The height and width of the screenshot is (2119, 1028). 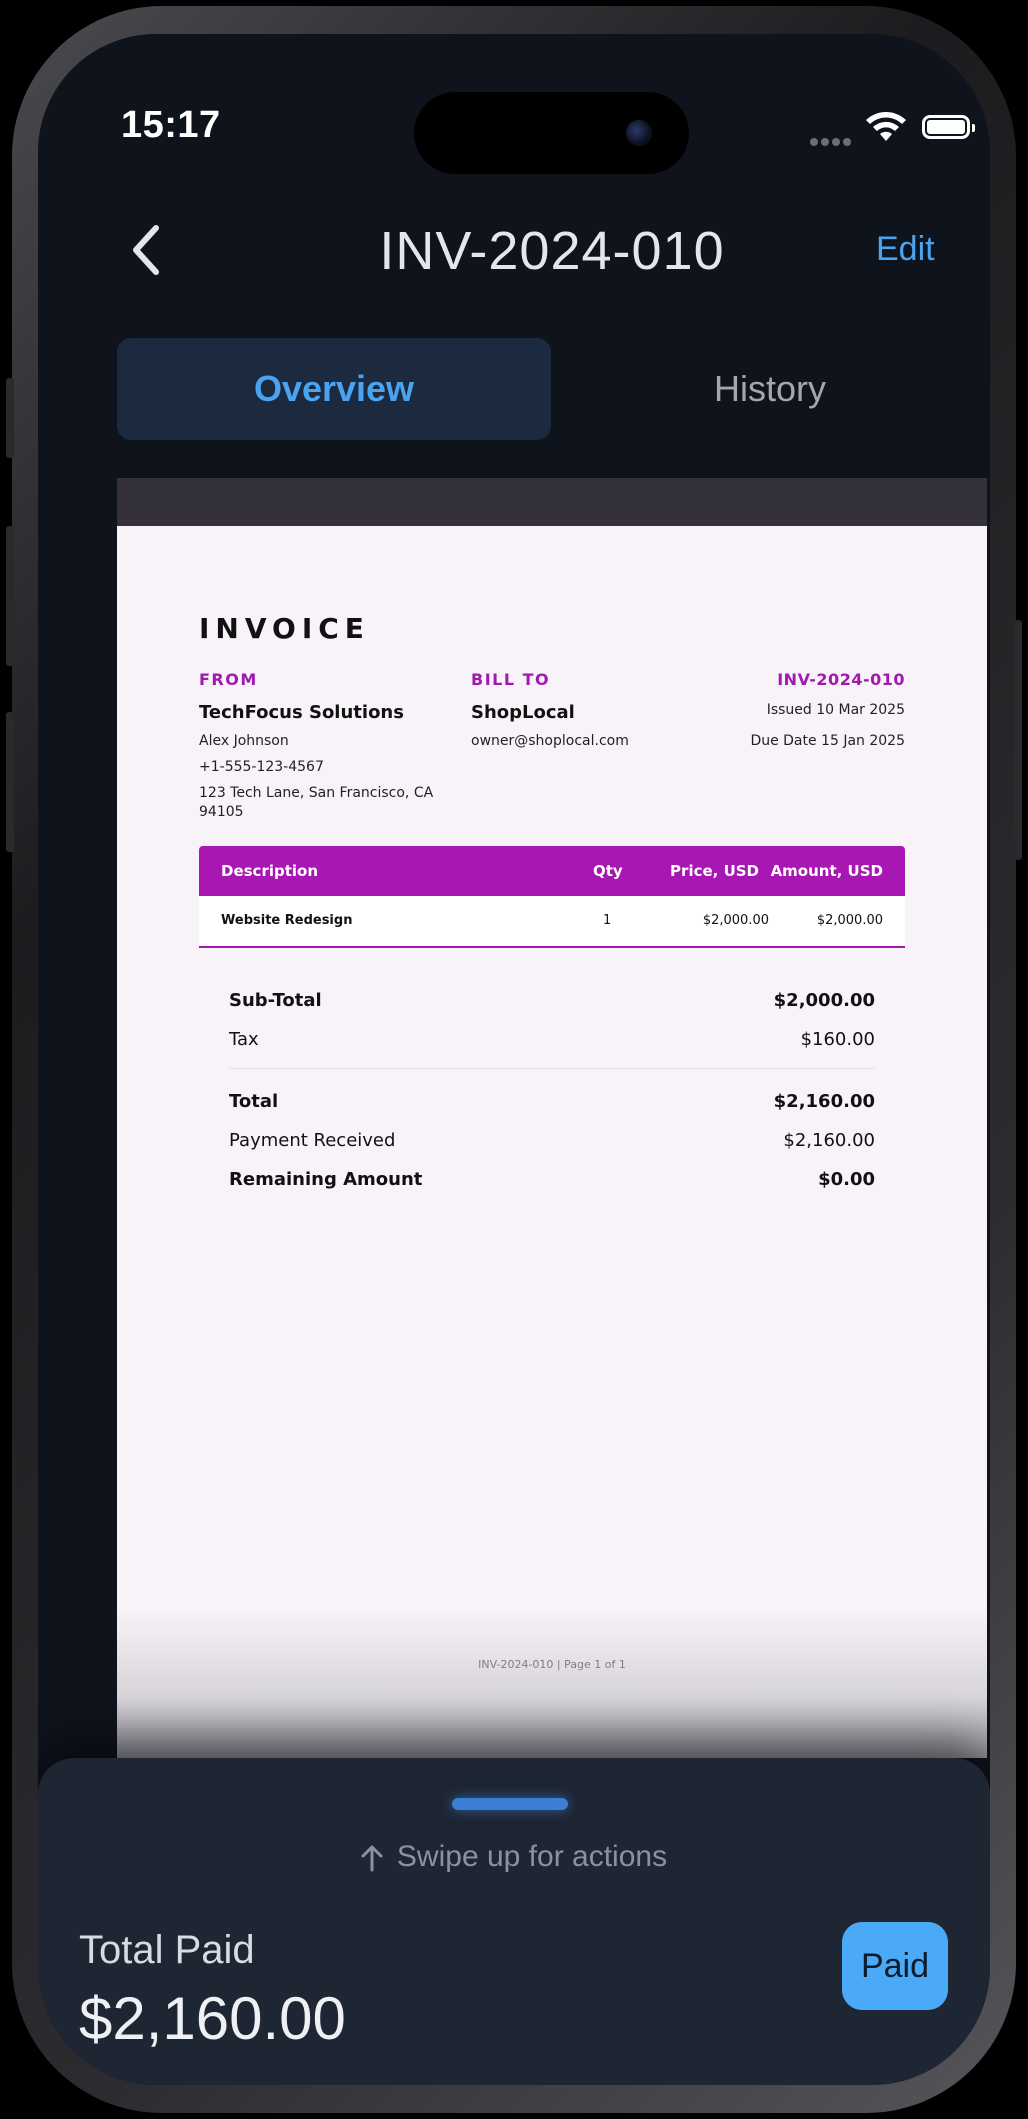 I want to click on sheet-drag-handle, so click(x=510, y=1804).